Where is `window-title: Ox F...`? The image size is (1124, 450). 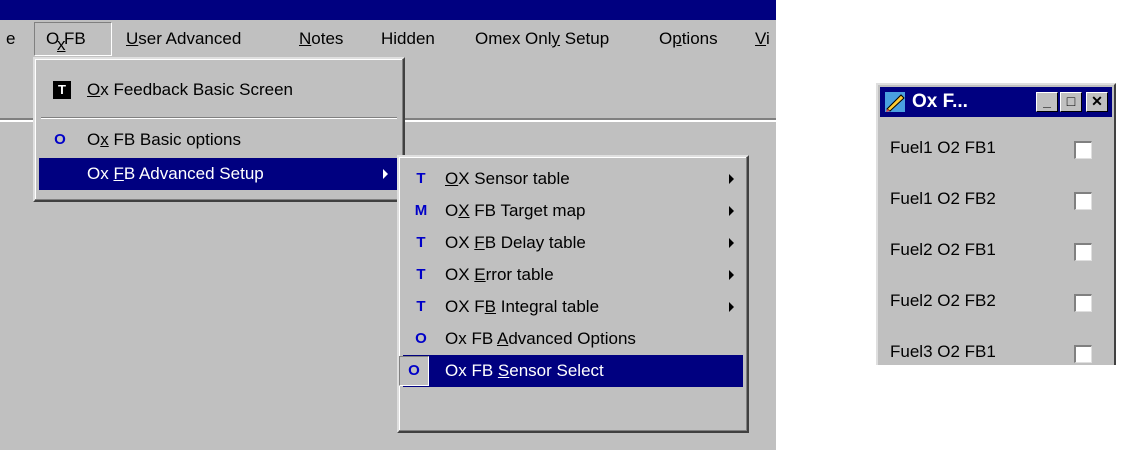
window-title: Ox F... is located at coordinates (940, 101).